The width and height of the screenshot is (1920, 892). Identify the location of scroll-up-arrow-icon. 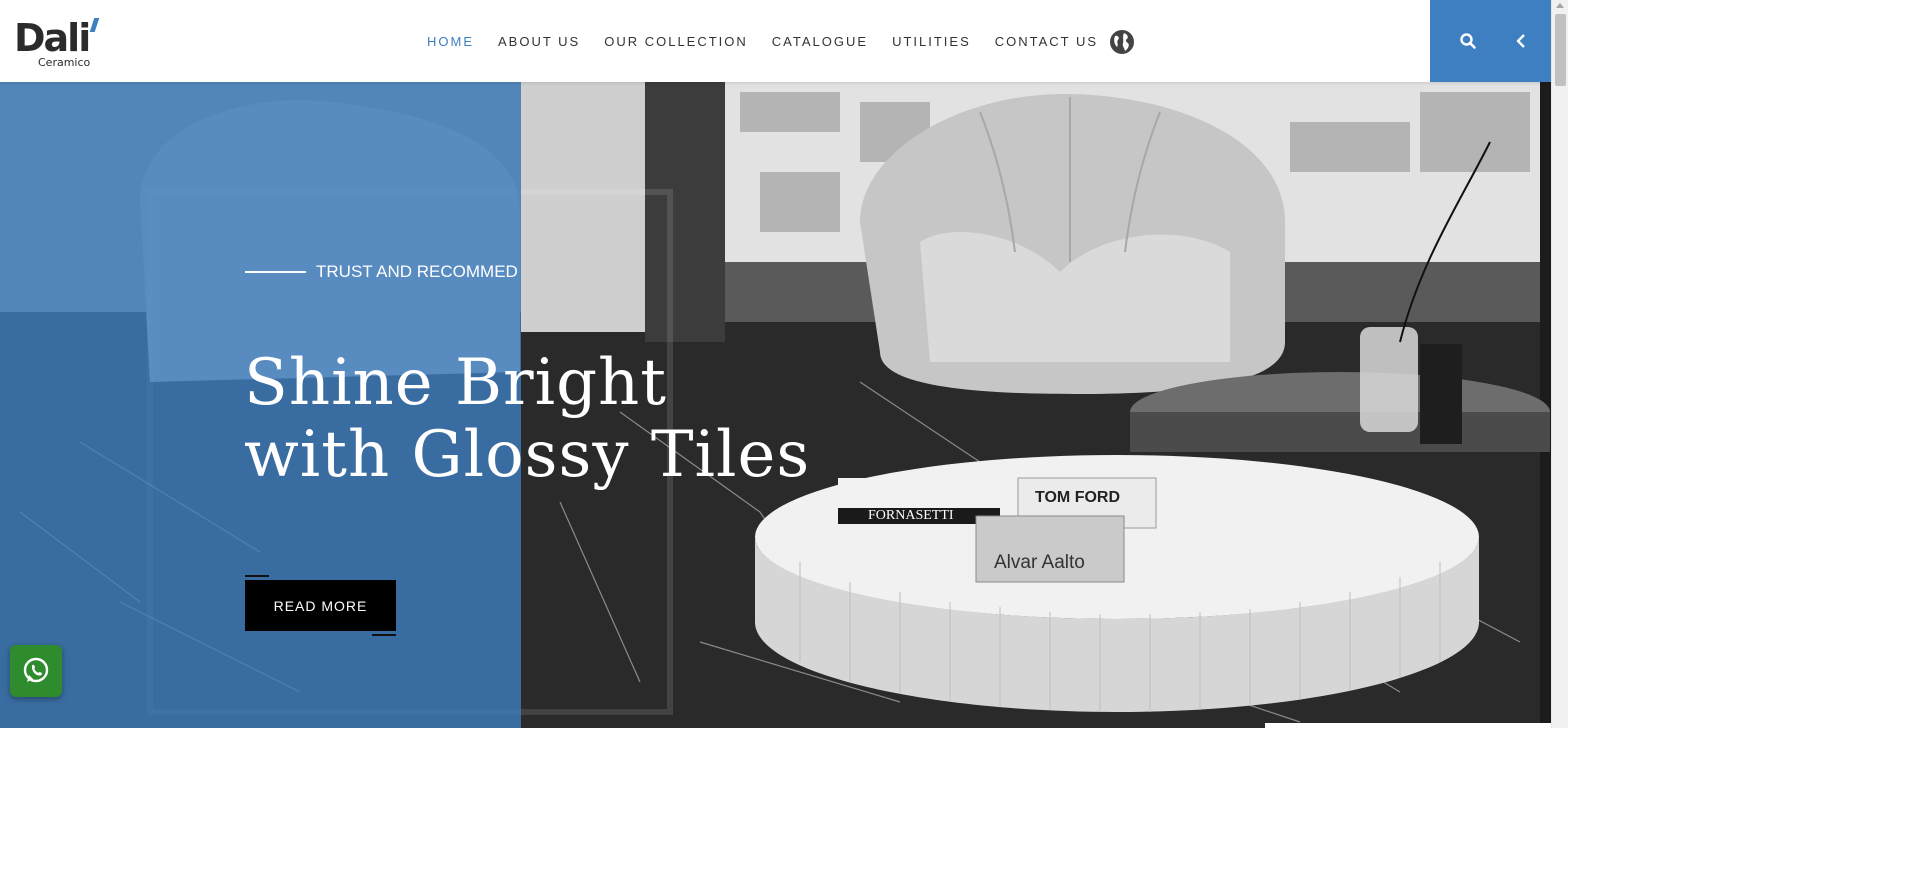
(1560, 5).